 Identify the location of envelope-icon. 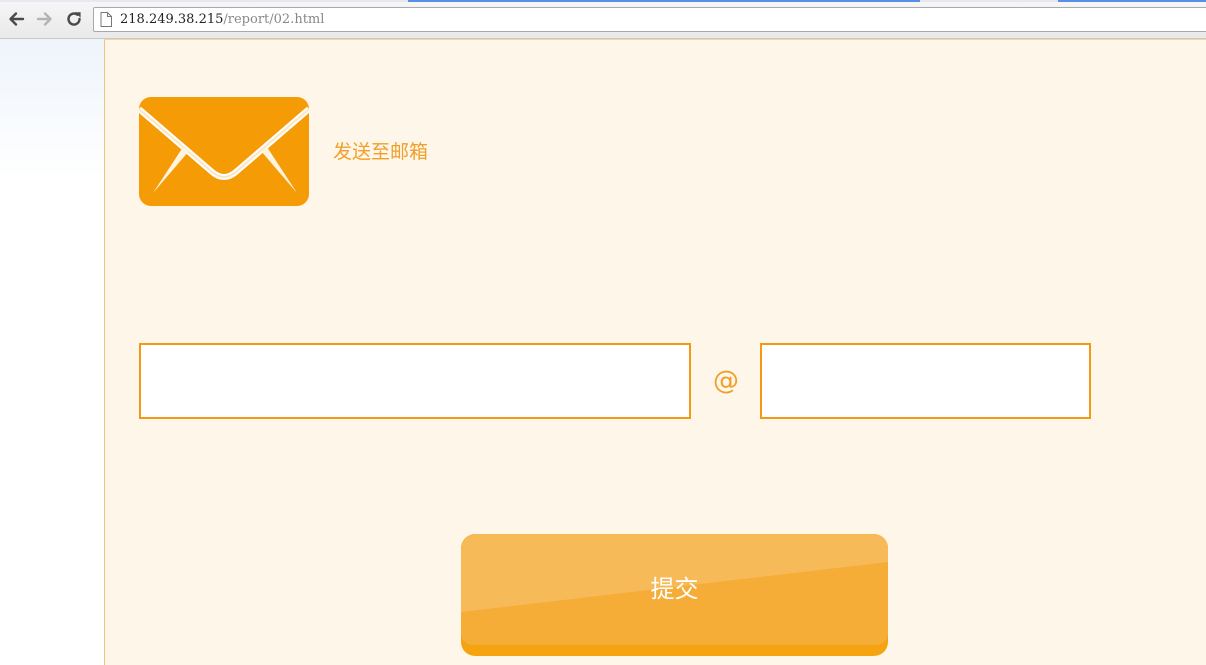
(224, 151).